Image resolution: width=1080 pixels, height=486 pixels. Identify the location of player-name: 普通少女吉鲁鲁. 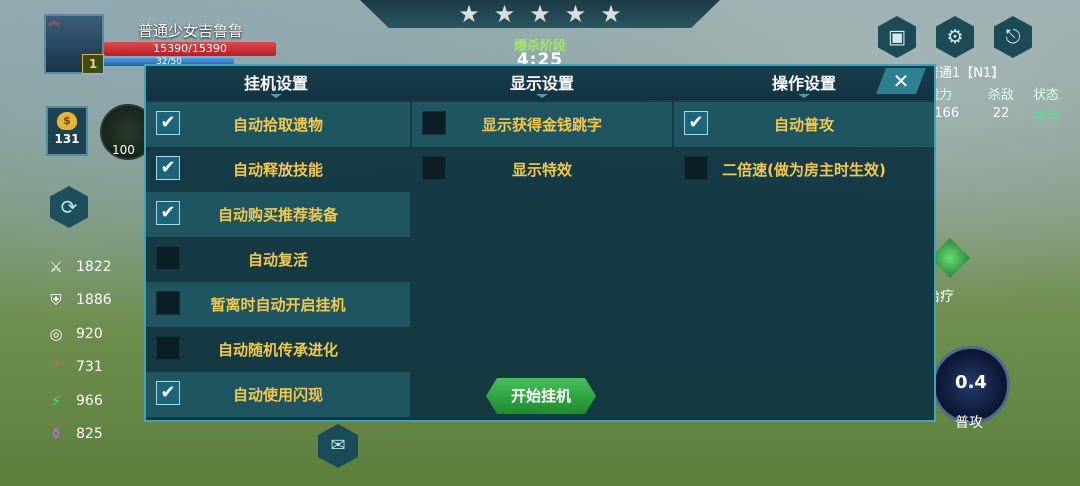
(191, 31).